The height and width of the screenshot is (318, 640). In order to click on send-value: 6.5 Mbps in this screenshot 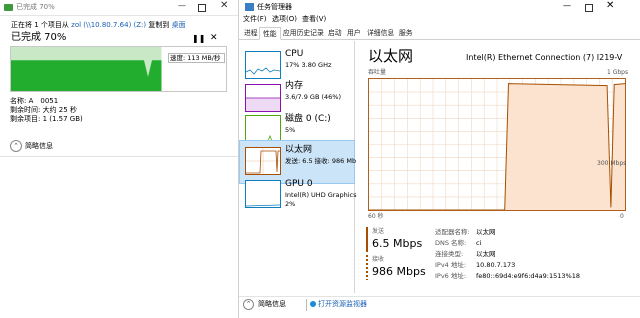, I will do `click(397, 243)`.